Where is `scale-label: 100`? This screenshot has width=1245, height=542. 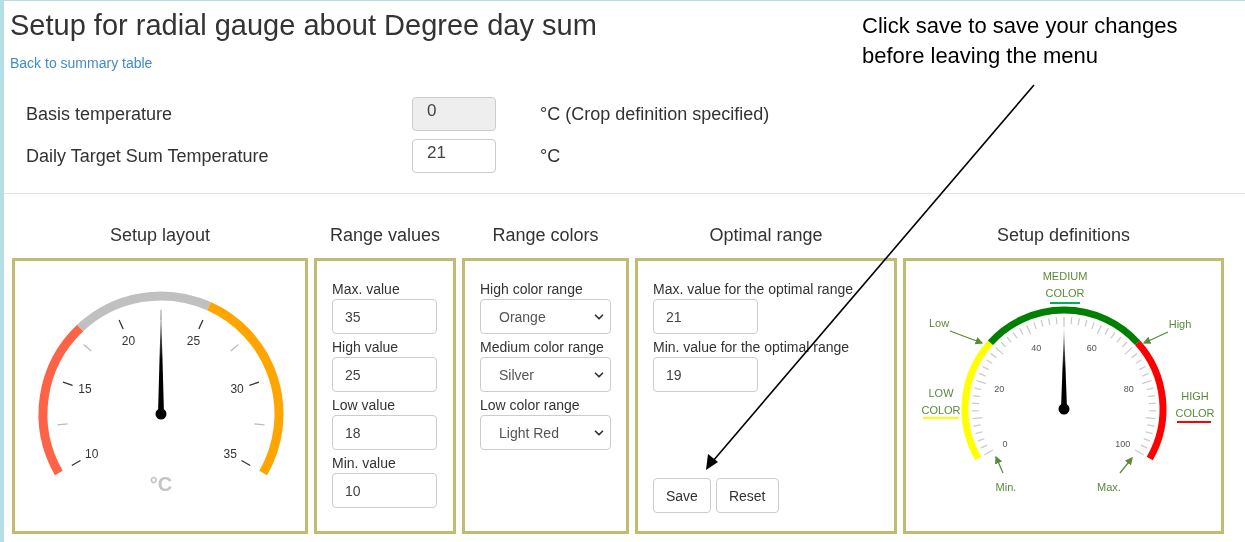 scale-label: 100 is located at coordinates (1123, 444).